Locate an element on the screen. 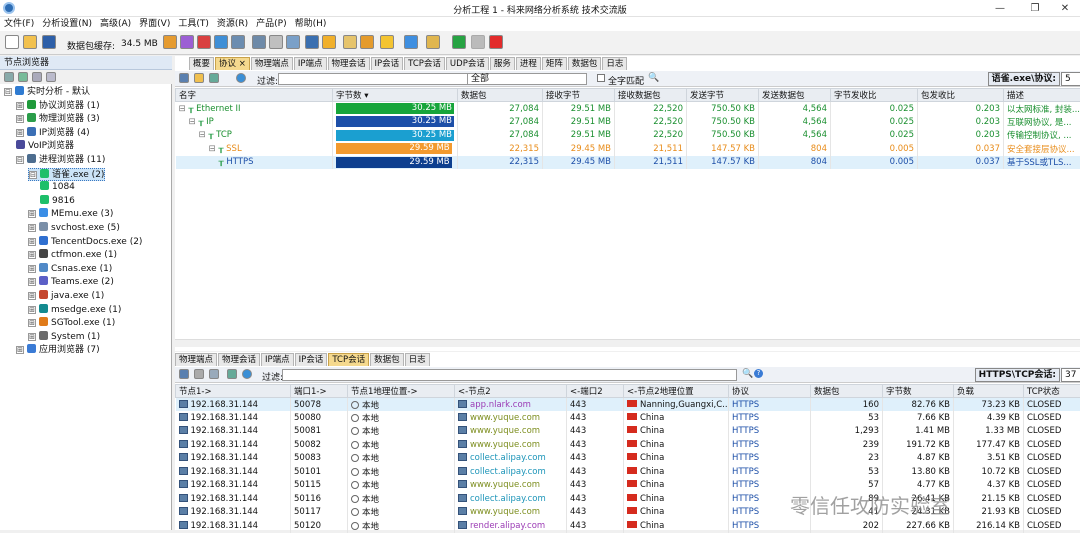 This screenshot has width=1080, height=533. filter-icon is located at coordinates (276, 42).